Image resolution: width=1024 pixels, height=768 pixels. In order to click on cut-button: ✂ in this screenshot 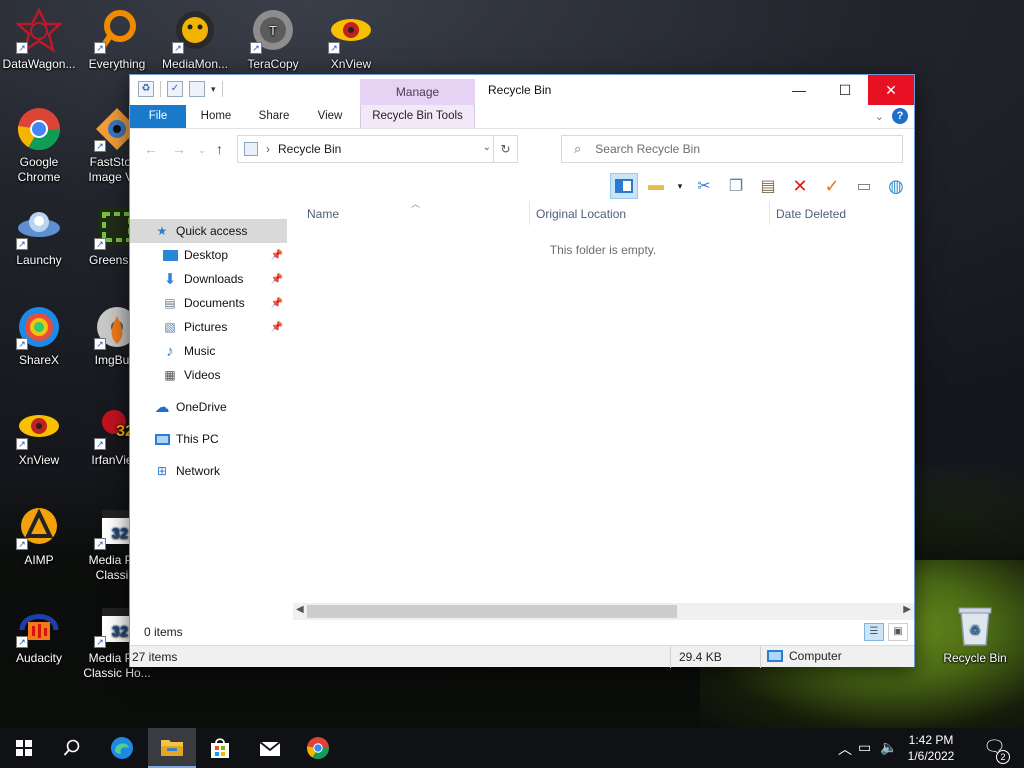, I will do `click(704, 186)`.